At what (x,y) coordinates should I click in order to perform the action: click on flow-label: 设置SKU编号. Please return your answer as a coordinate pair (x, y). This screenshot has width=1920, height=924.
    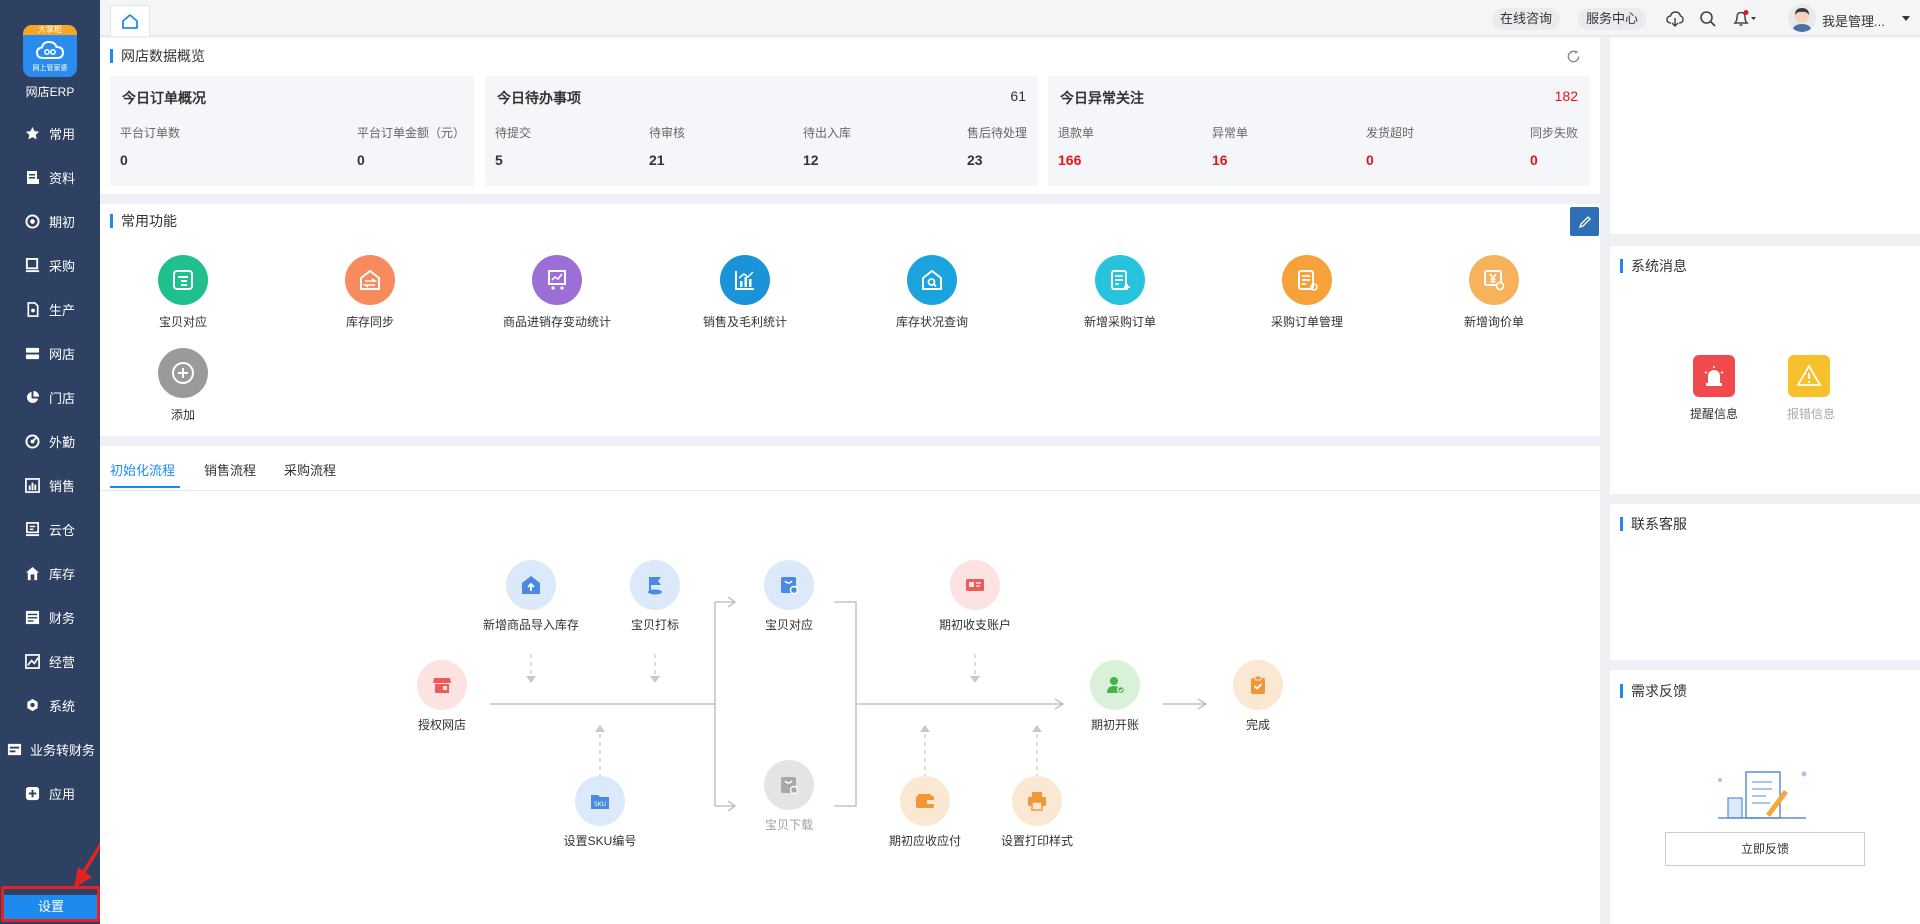
    Looking at the image, I should click on (600, 841).